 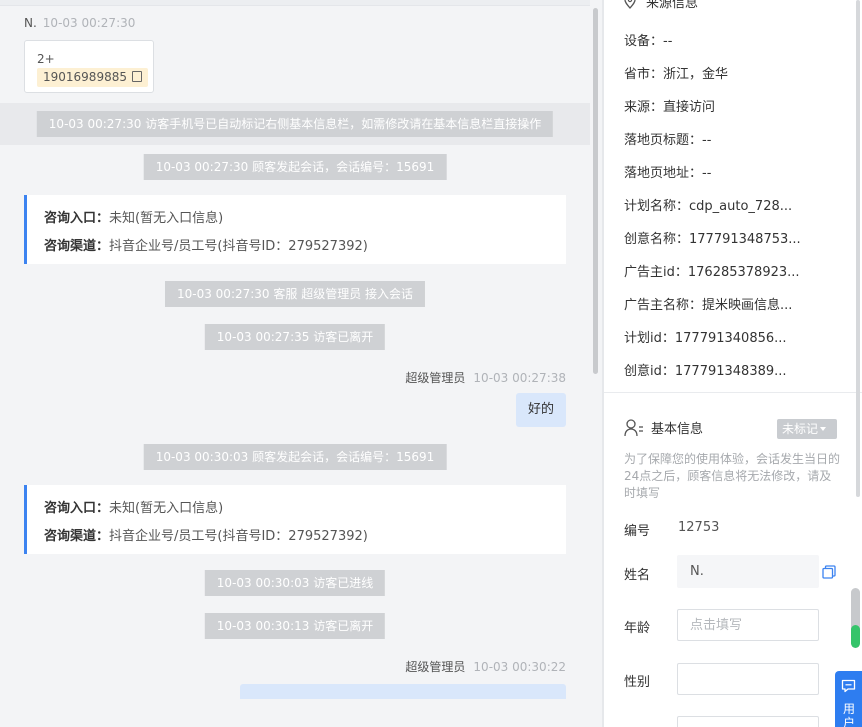 I want to click on agent-message-time: 10-03 00:27:38, so click(x=519, y=378).